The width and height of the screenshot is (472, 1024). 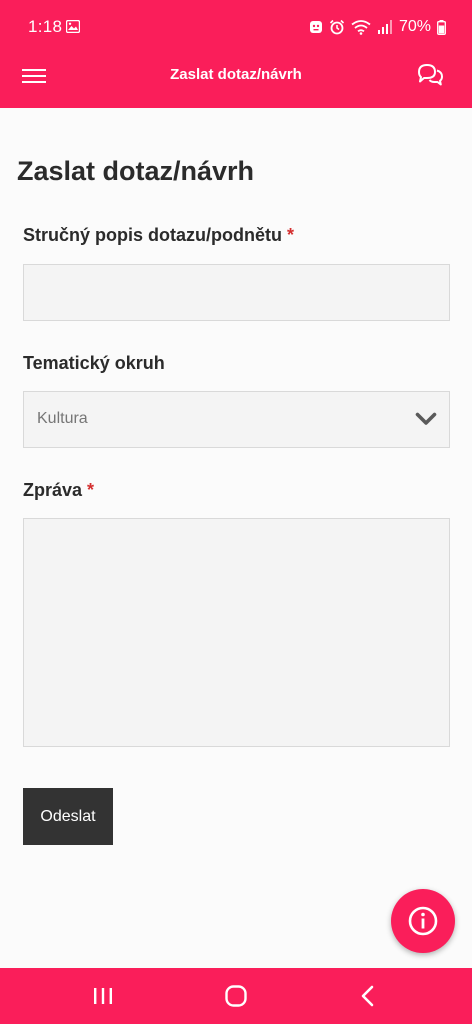 I want to click on message-label: Zpráva *, so click(x=58, y=490).